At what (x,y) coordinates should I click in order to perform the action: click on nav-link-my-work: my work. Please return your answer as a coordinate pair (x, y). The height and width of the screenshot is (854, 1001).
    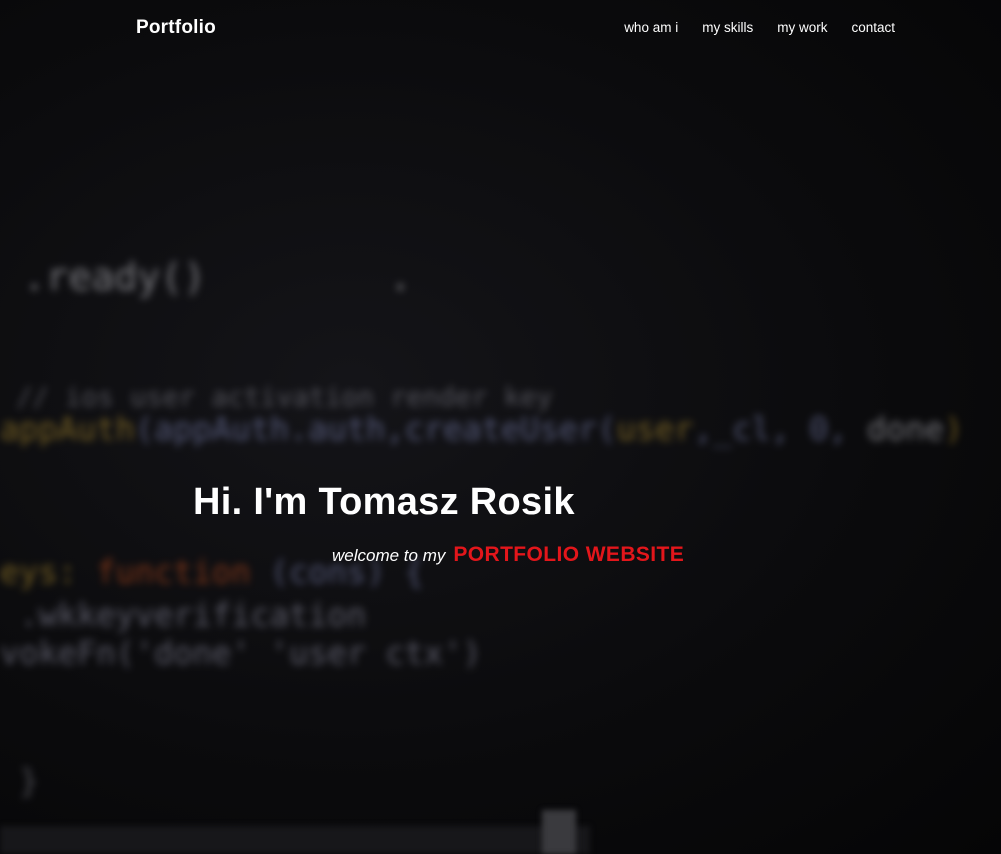
    Looking at the image, I should click on (802, 27).